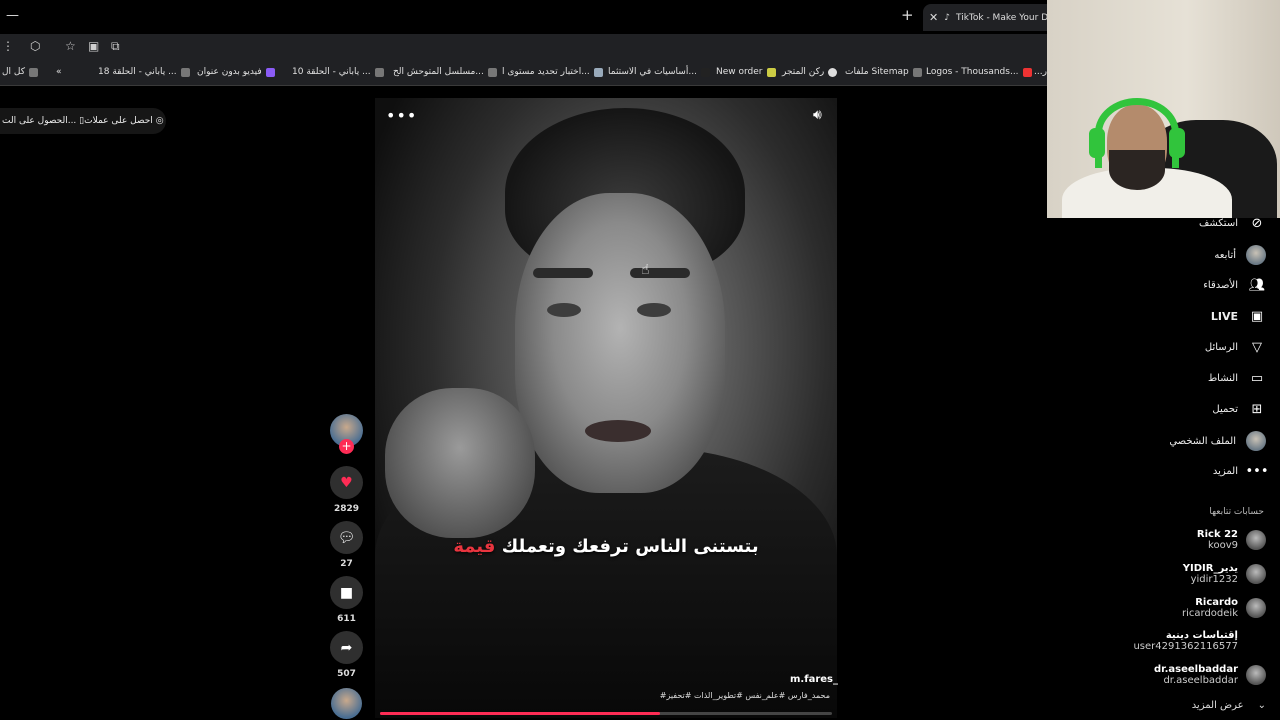  What do you see at coordinates (1217, 705) in the screenshot?
I see `see-more-label: عرض المزيد` at bounding box center [1217, 705].